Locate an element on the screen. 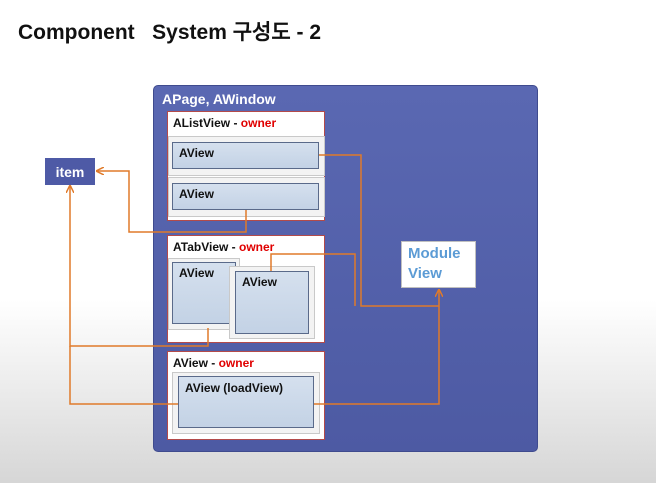 Image resolution: width=656 pixels, height=483 pixels. connector-tab-aview-to-item is located at coordinates (139, 266).